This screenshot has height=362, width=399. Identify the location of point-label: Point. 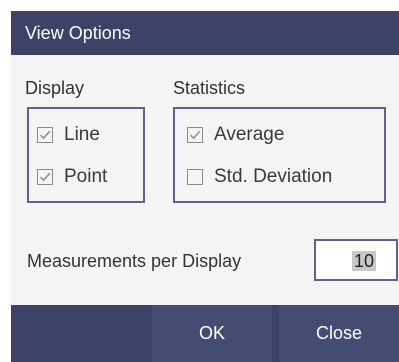
(86, 176).